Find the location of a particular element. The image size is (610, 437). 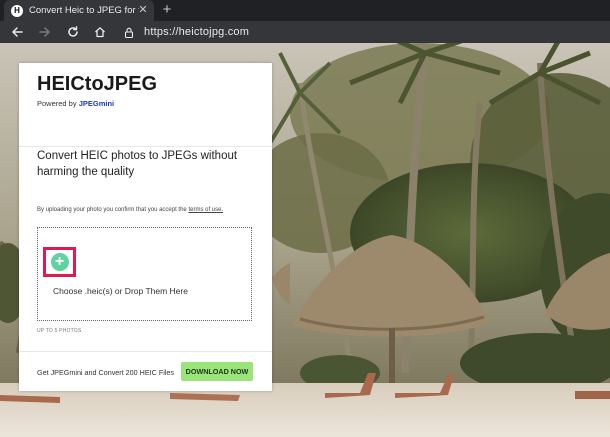

forward-button is located at coordinates (45, 32).